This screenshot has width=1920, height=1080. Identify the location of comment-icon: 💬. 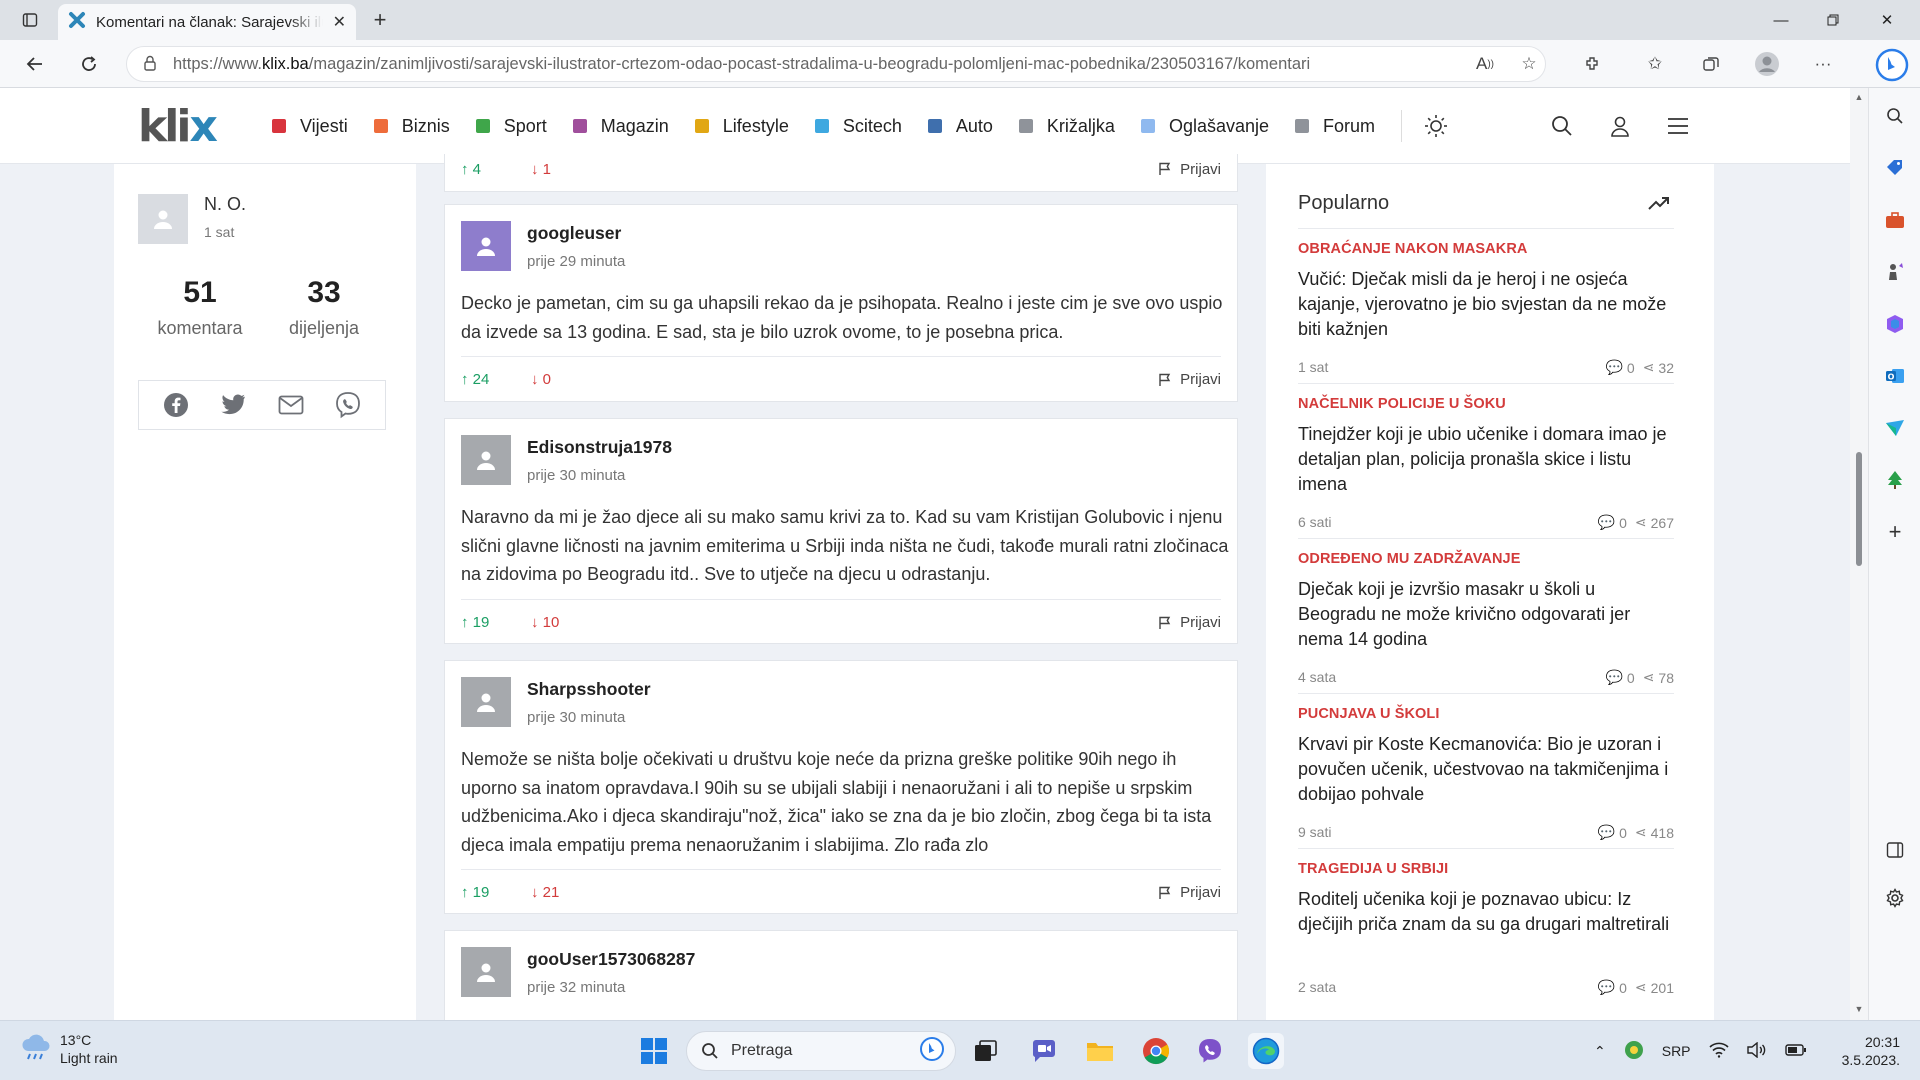
(1606, 832).